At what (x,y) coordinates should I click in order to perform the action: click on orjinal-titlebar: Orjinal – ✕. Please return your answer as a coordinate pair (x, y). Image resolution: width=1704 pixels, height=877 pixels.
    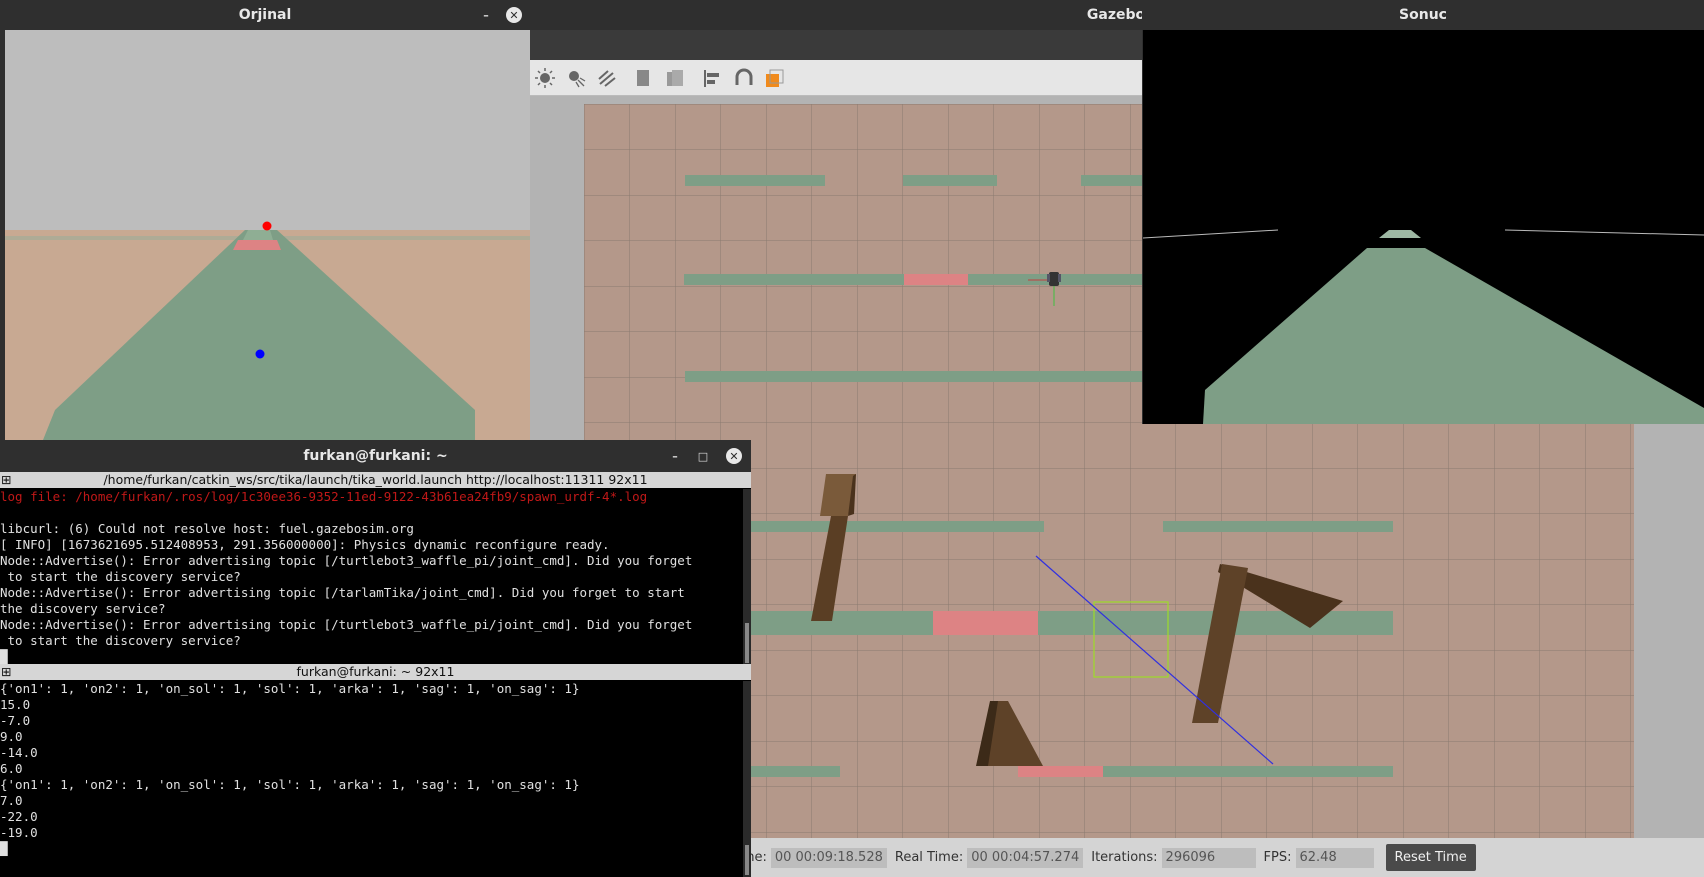
    Looking at the image, I should click on (265, 15).